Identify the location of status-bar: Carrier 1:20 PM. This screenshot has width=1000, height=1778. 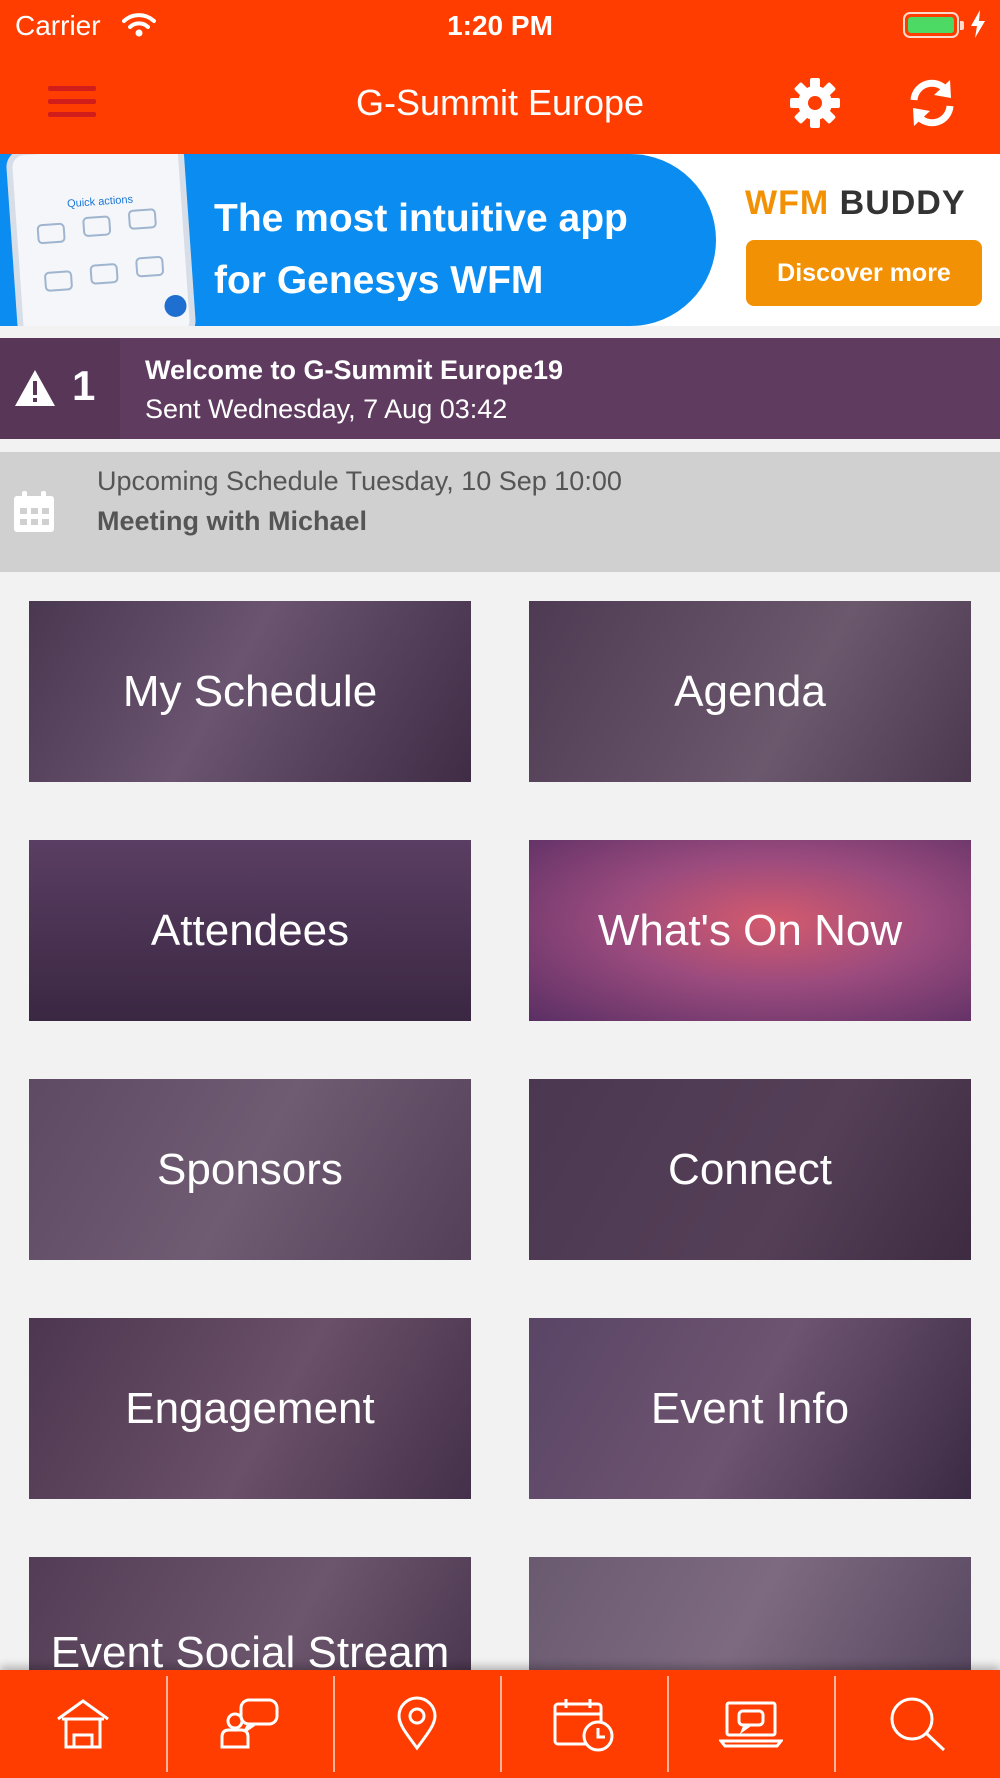
(500, 26).